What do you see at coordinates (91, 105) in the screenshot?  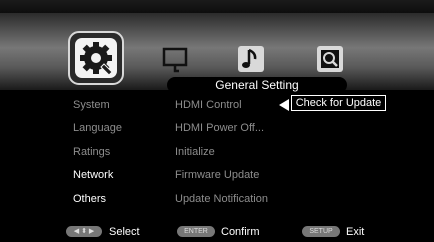 I see `category-system: System` at bounding box center [91, 105].